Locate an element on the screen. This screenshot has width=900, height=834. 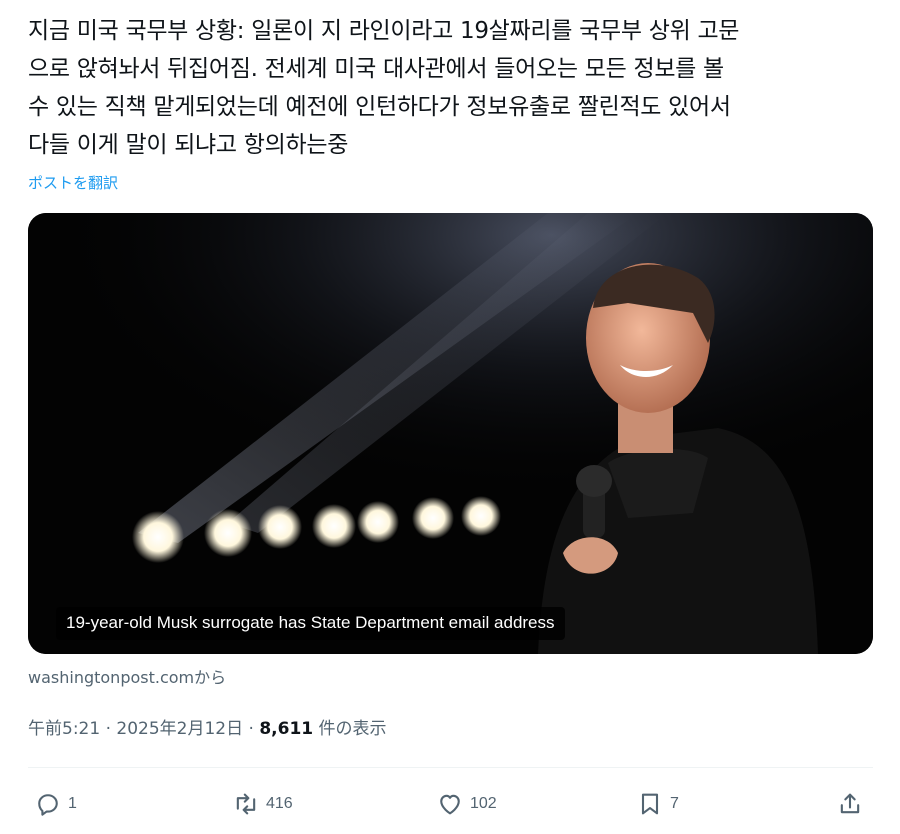
repost-button: 416 is located at coordinates (262, 804).